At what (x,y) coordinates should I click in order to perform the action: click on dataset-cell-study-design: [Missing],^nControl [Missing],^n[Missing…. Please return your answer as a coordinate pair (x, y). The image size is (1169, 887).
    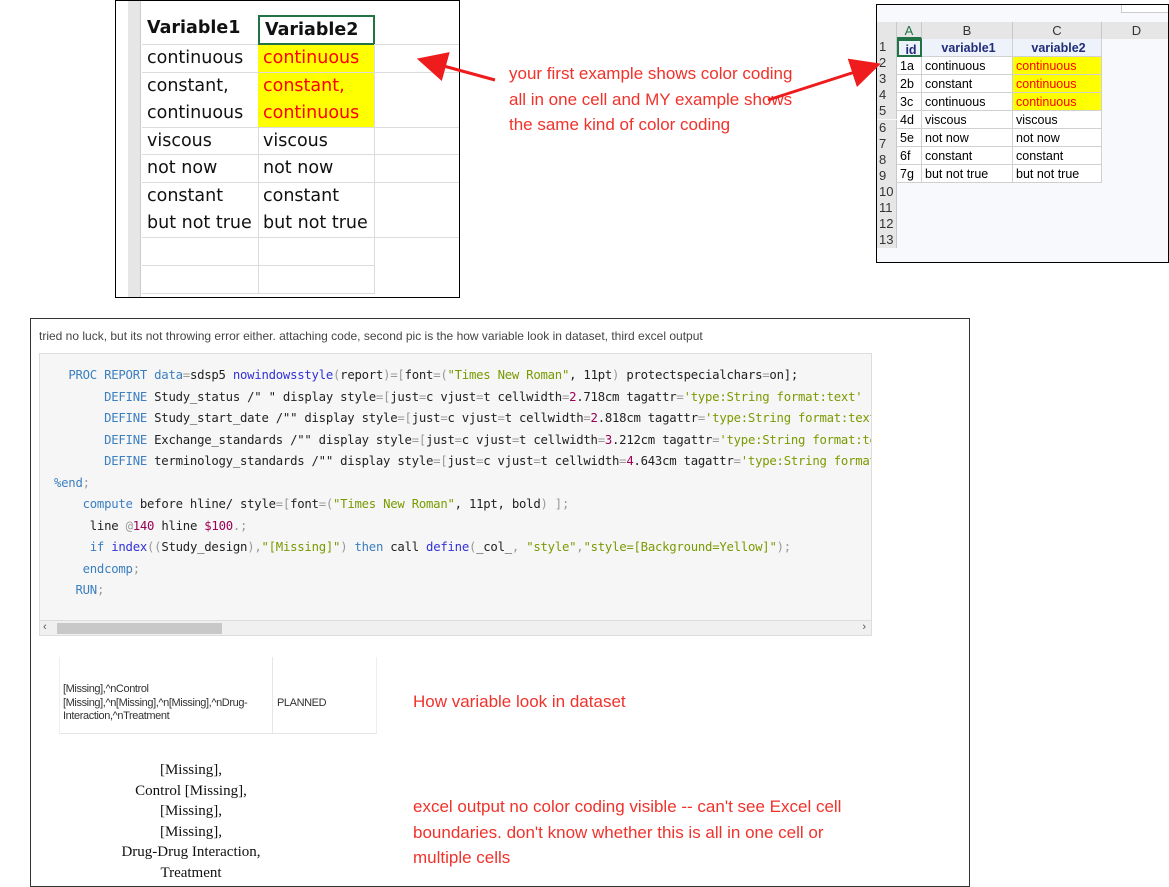
    Looking at the image, I should click on (155, 702).